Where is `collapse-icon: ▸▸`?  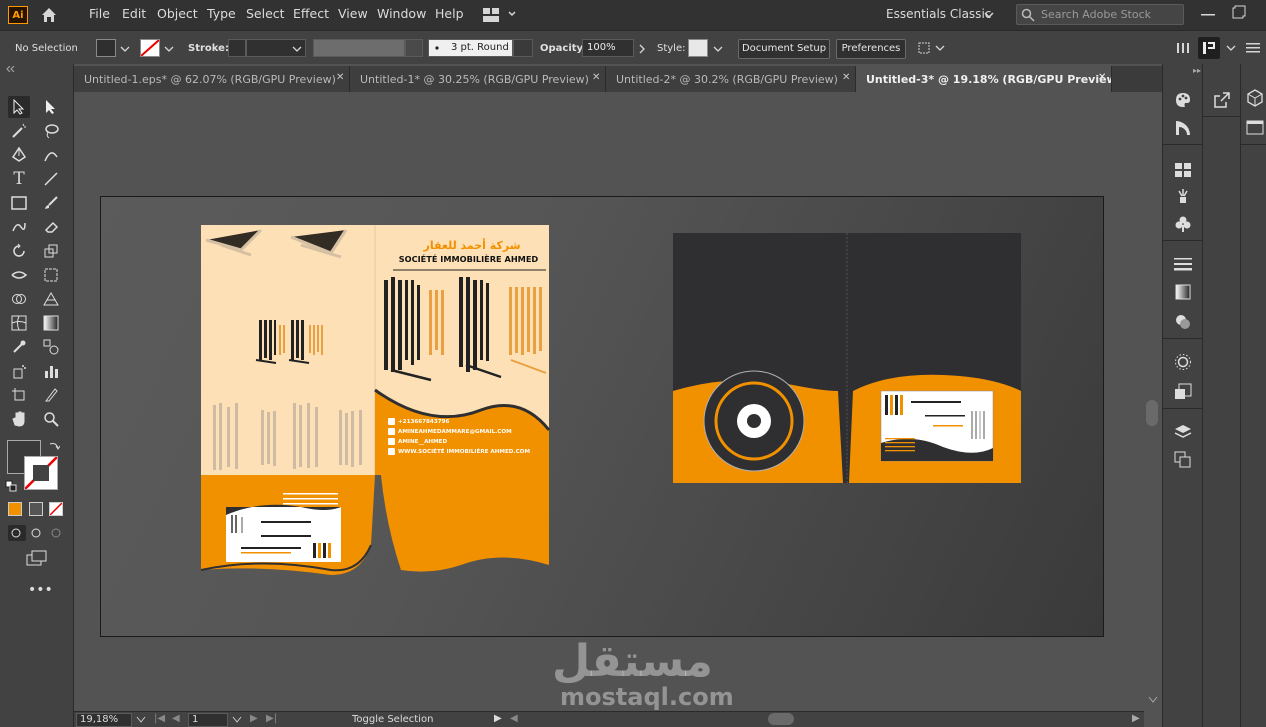 collapse-icon: ▸▸ is located at coordinates (1197, 70).